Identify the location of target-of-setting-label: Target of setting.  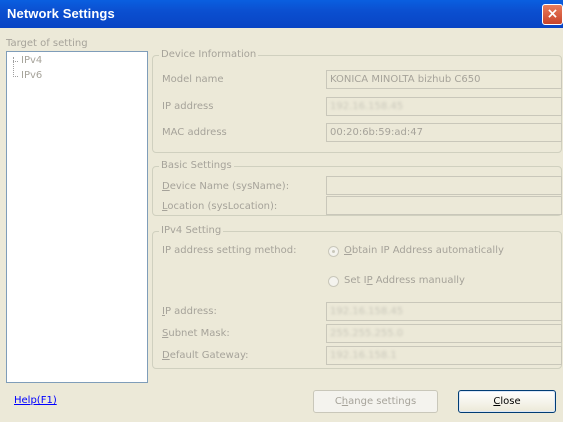
(47, 43).